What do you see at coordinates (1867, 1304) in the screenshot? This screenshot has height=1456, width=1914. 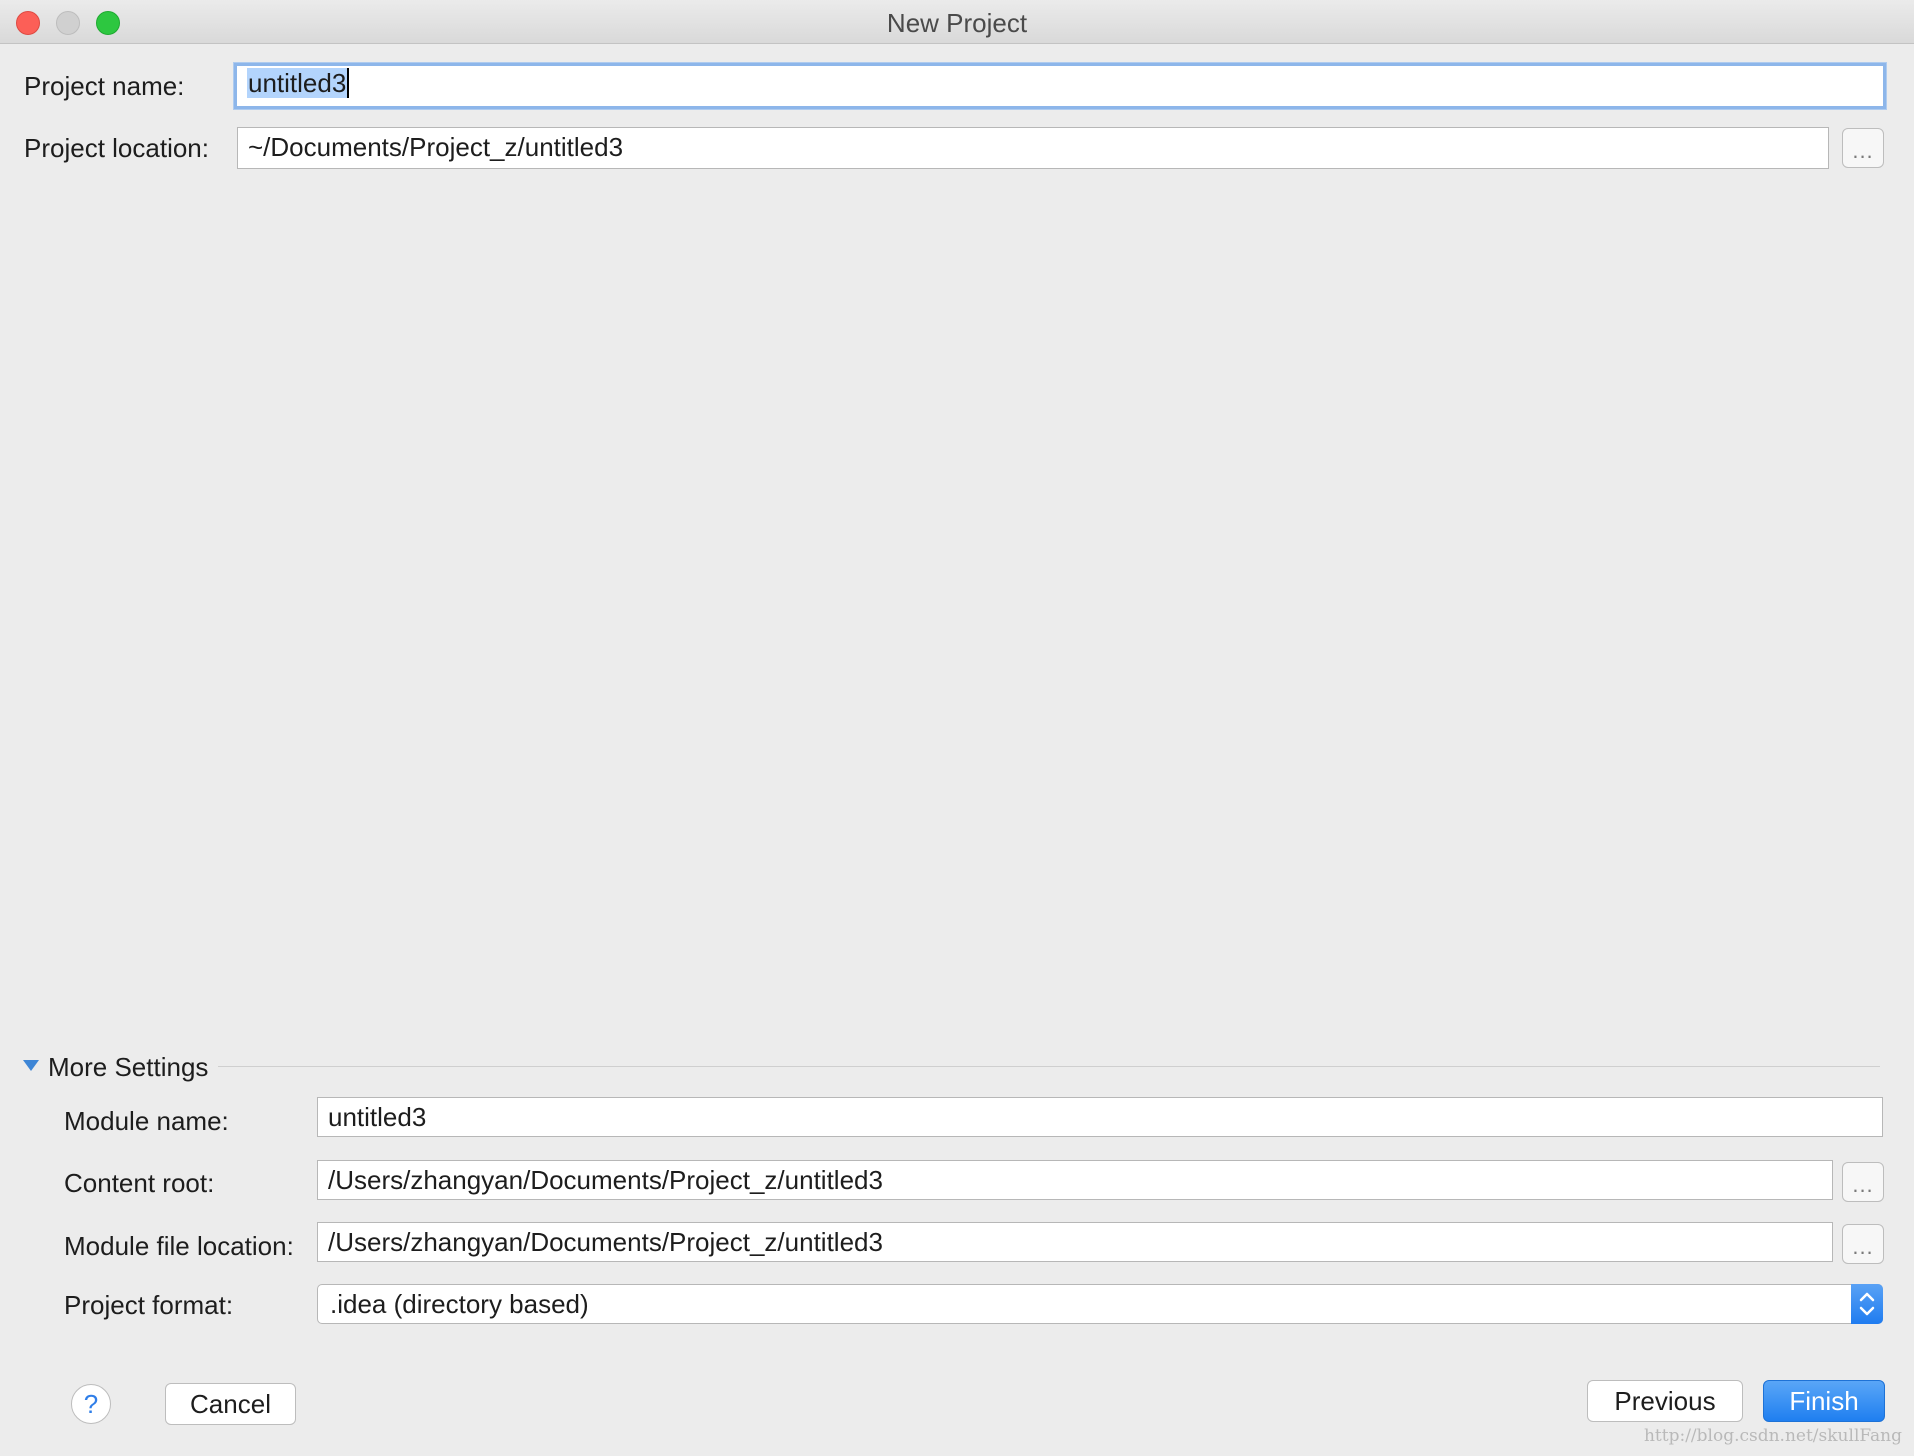 I see `up-down-chevron-icon` at bounding box center [1867, 1304].